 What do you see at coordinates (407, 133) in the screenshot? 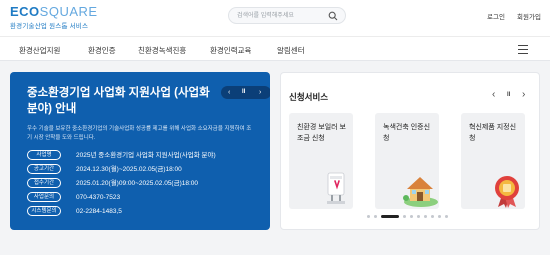
I see `service-card-label: 녹색건축 인증신청` at bounding box center [407, 133].